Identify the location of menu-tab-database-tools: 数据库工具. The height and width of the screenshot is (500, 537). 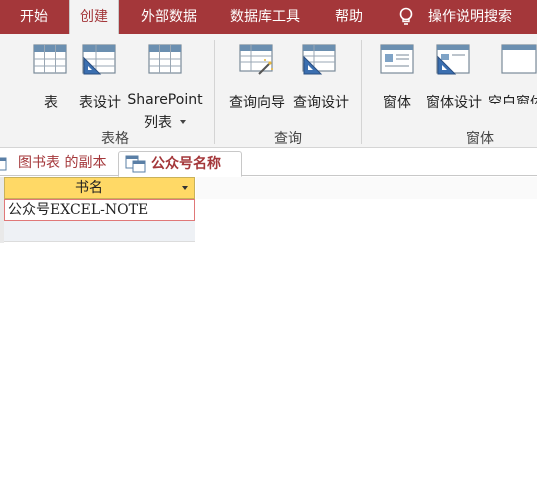
(265, 17).